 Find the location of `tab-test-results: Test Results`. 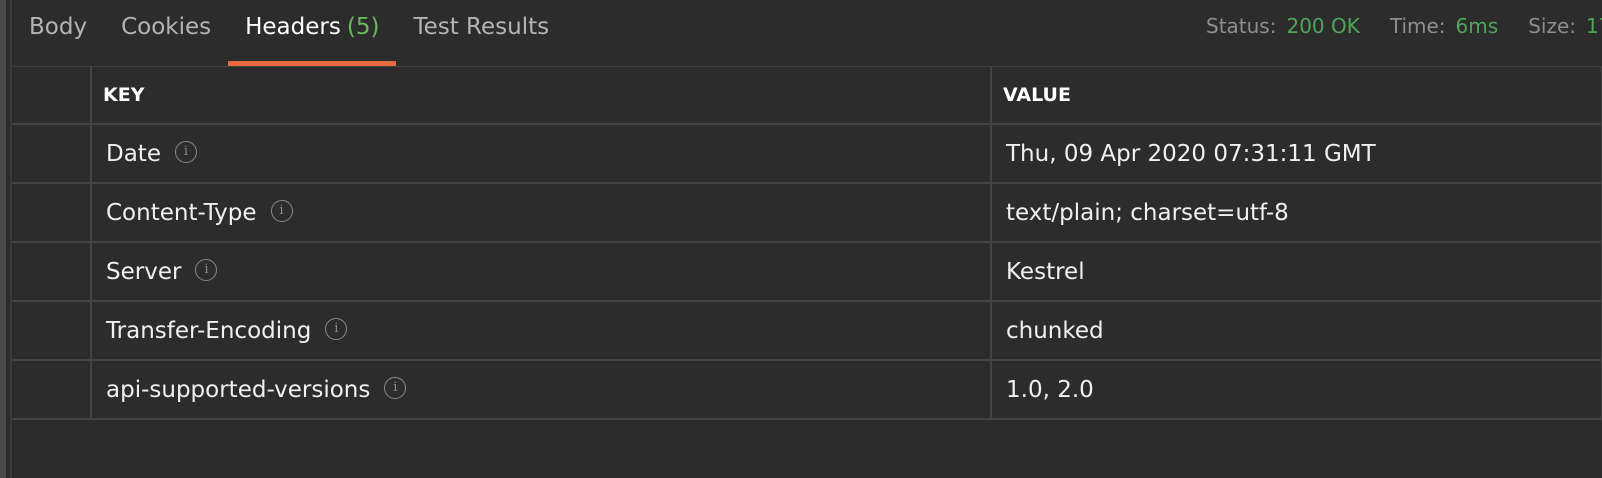

tab-test-results: Test Results is located at coordinates (481, 33).